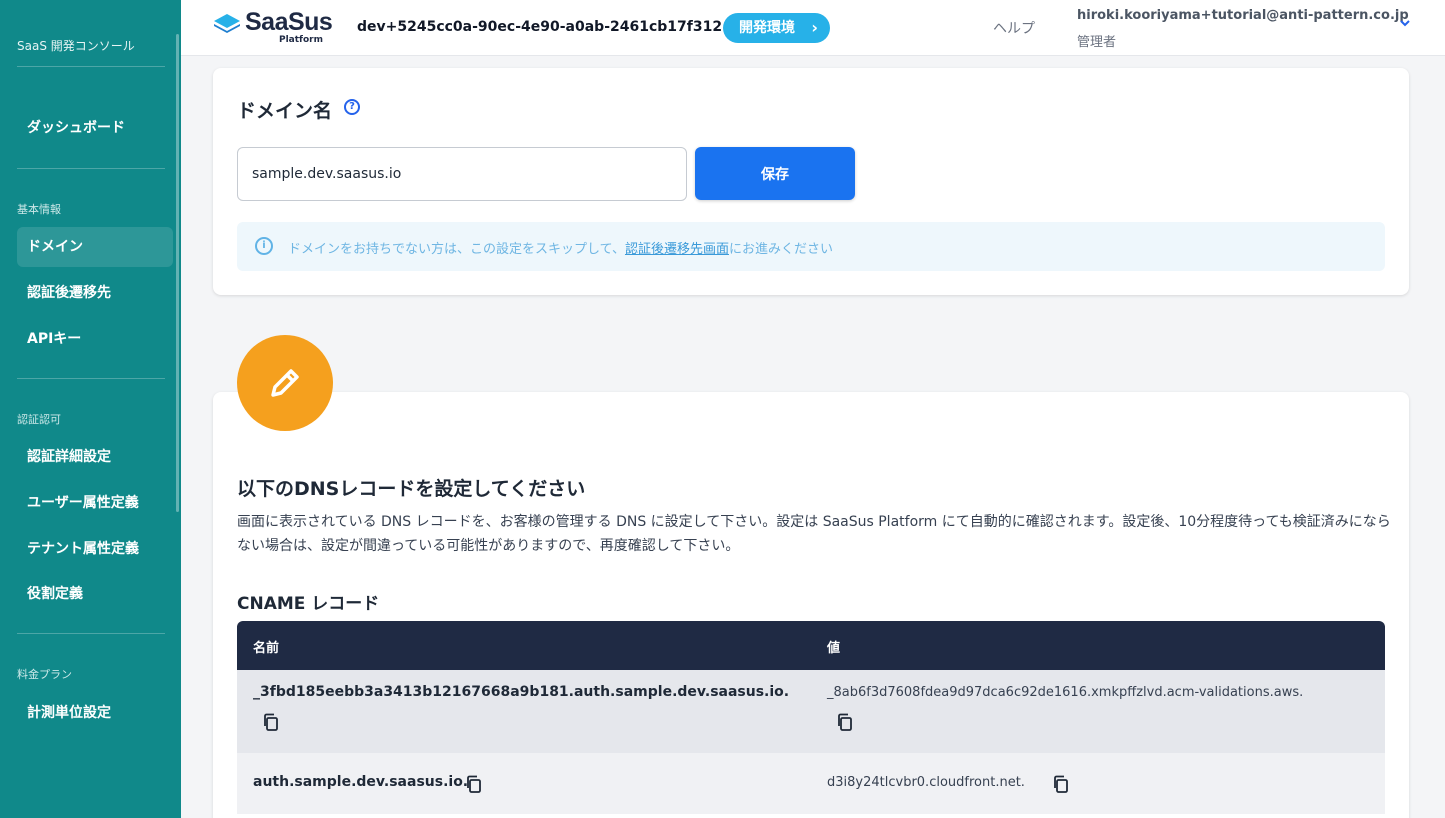 This screenshot has height=818, width=1445. Describe the element at coordinates (95, 128) in the screenshot. I see `sidebar-item-dashboard: ダッシュボード` at that location.